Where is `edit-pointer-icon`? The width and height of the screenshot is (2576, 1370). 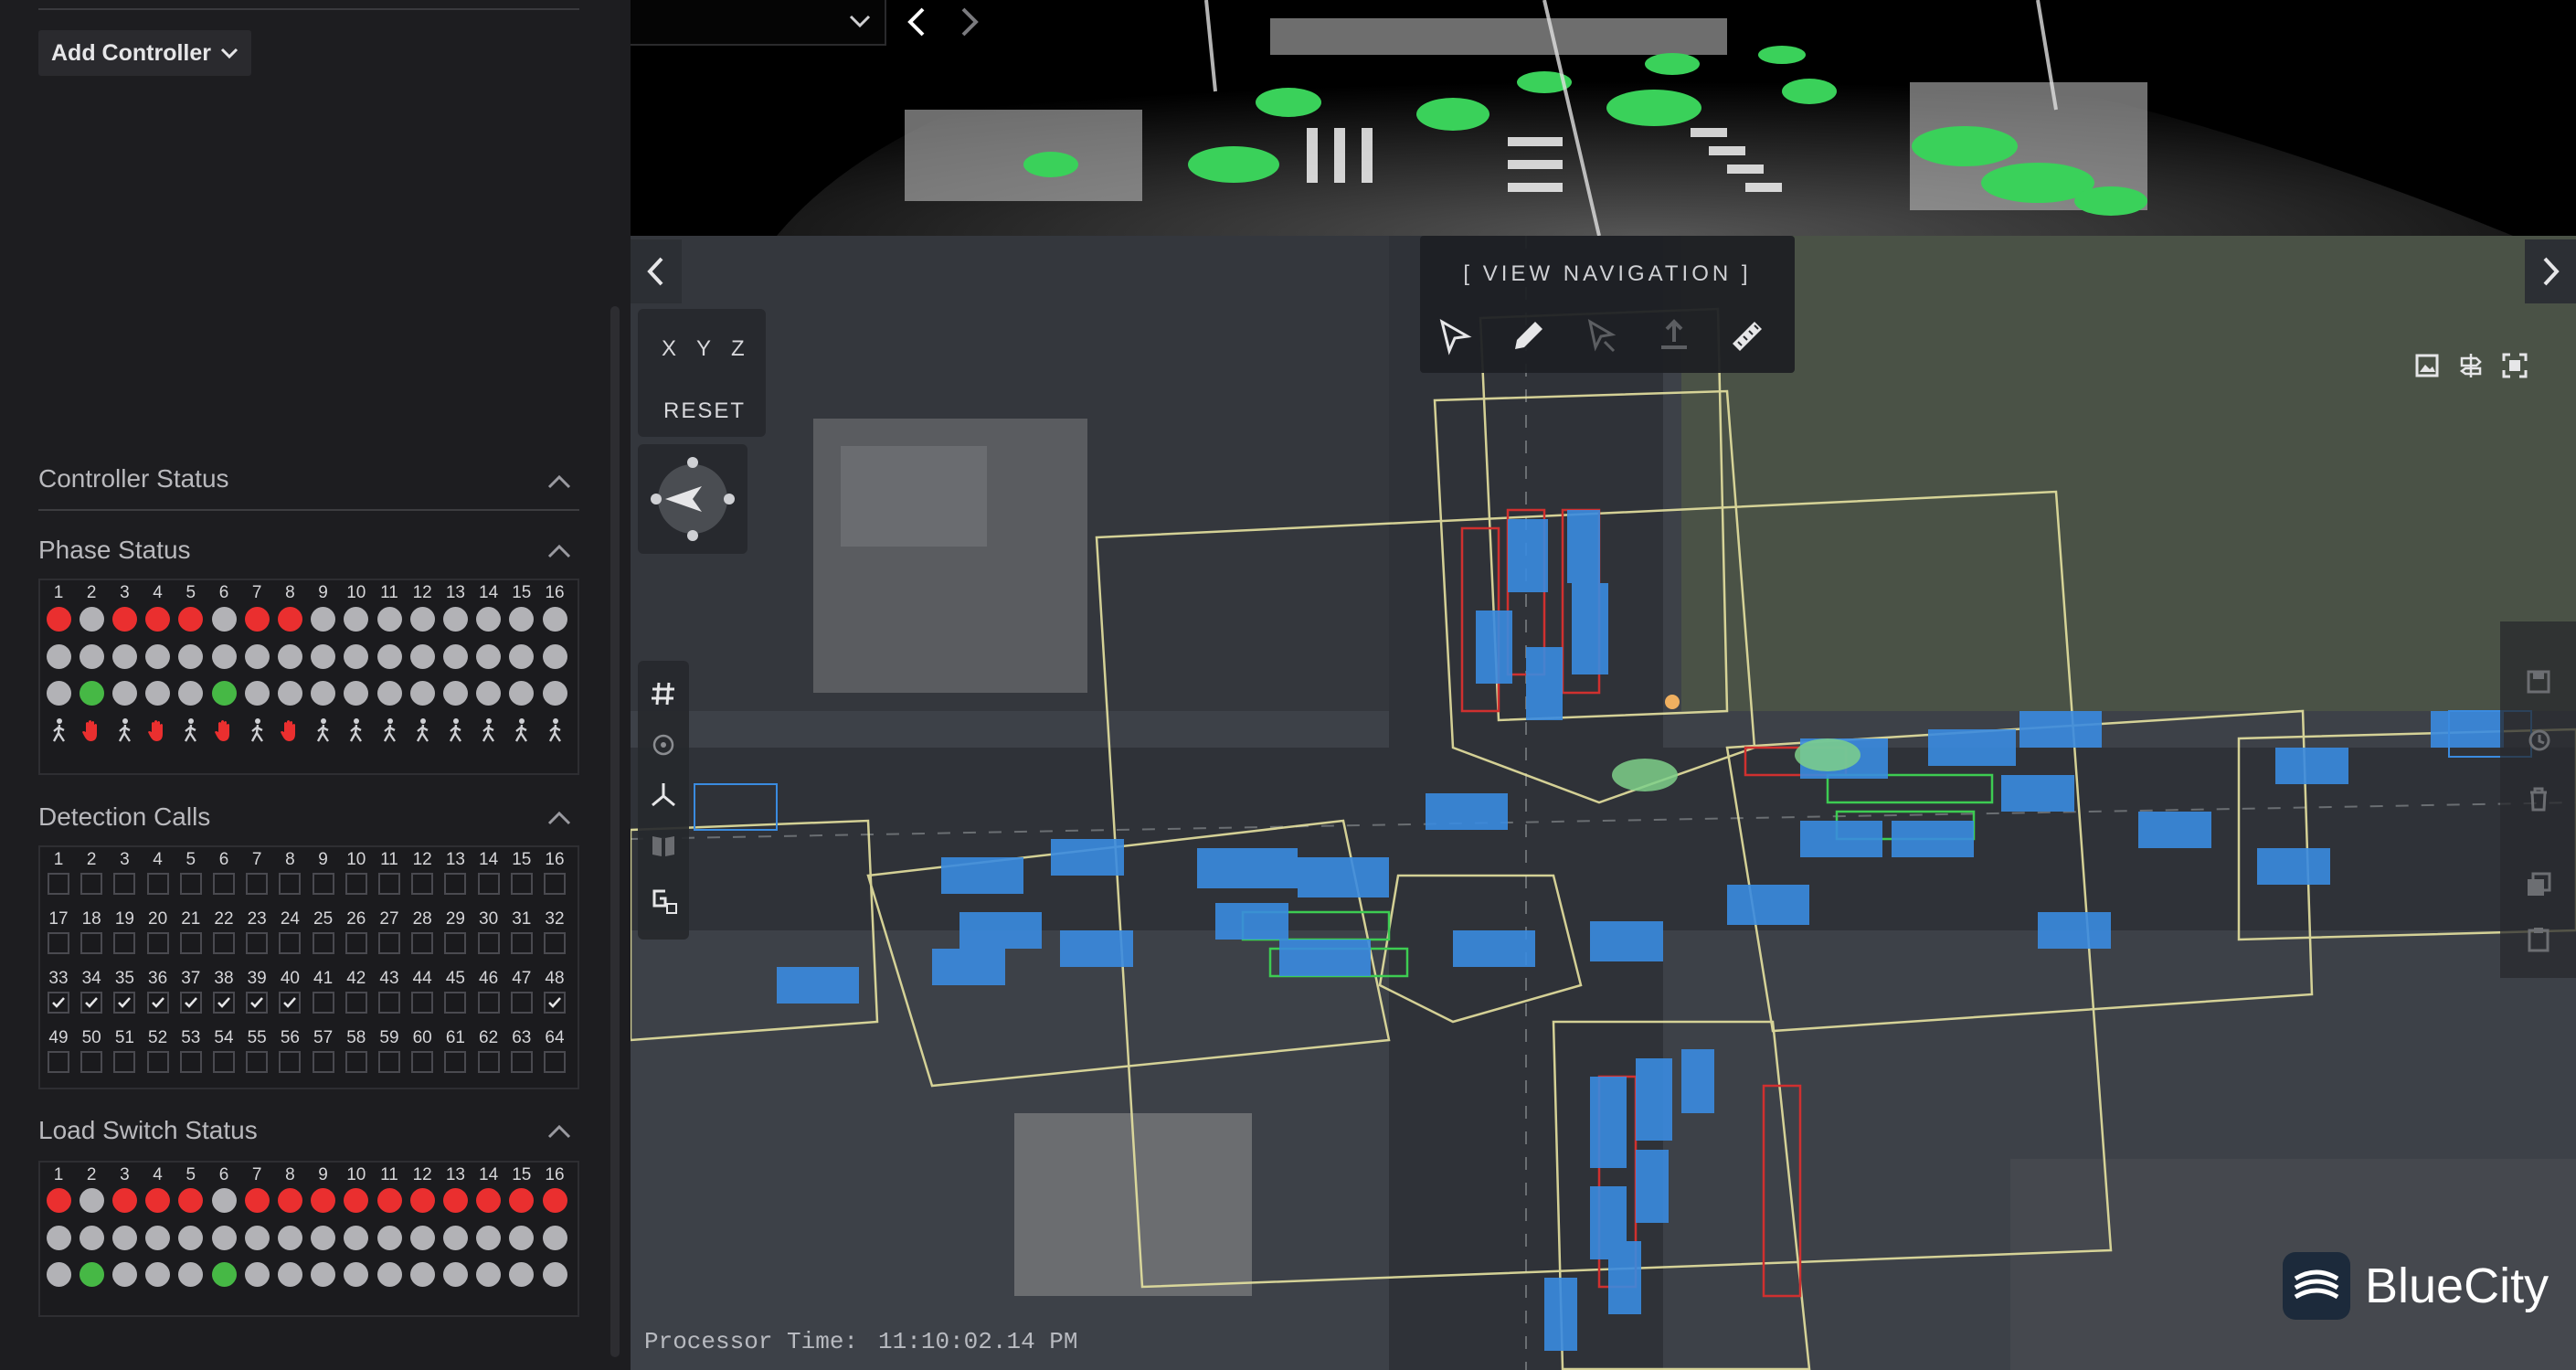 edit-pointer-icon is located at coordinates (1601, 336).